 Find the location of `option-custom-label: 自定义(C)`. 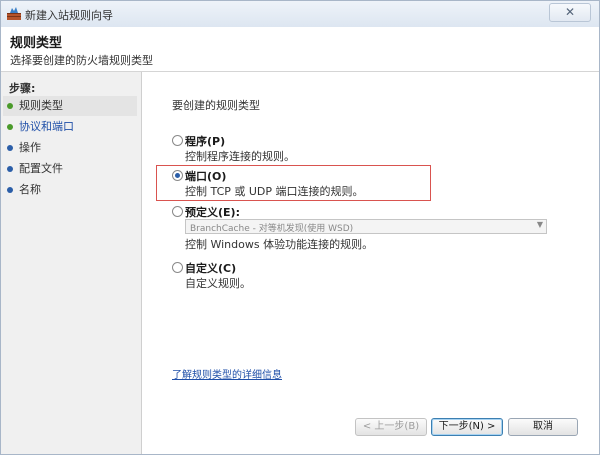

option-custom-label: 自定义(C) is located at coordinates (210, 268).